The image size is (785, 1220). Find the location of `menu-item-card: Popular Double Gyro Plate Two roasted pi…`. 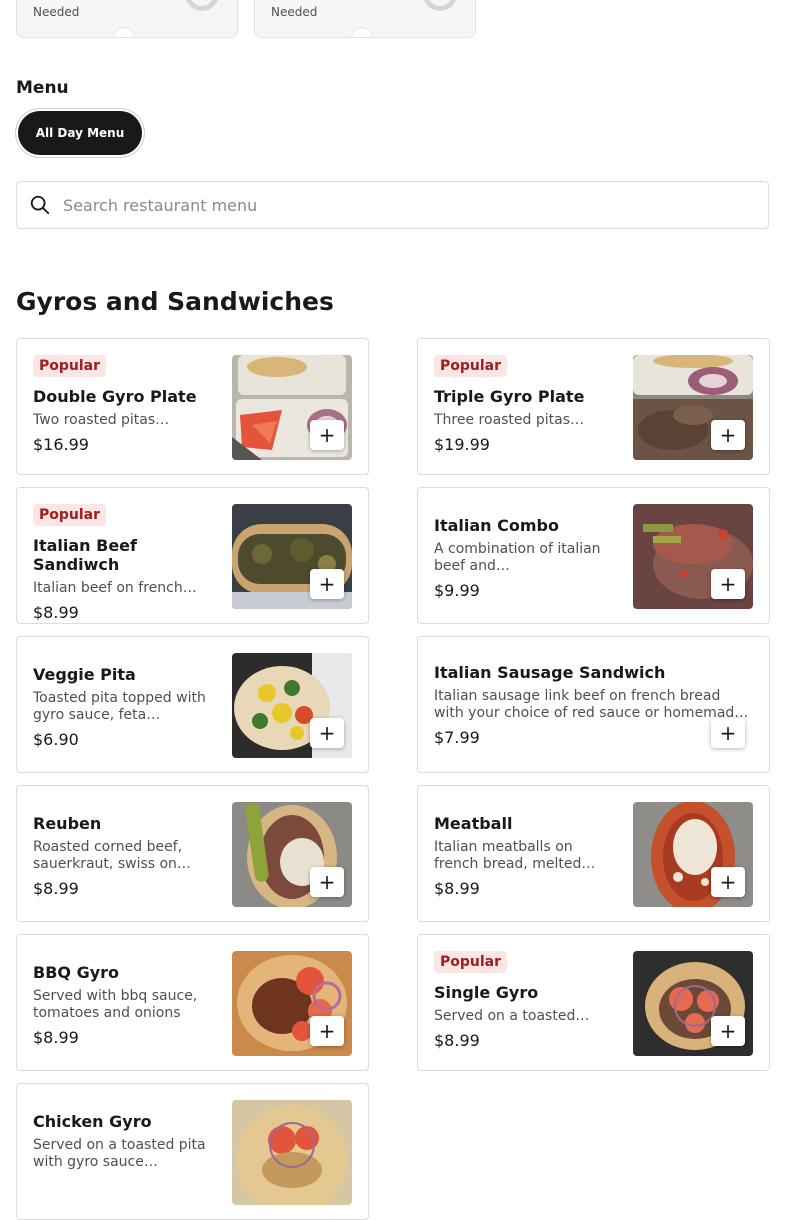

menu-item-card: Popular Double Gyro Plate Two roasted pi… is located at coordinates (192, 406).